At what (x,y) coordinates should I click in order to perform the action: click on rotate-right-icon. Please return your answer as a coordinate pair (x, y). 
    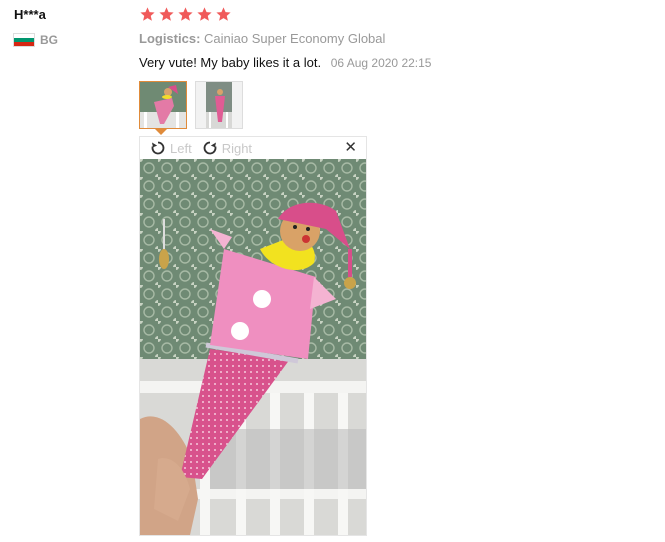
    Looking at the image, I should click on (210, 148).